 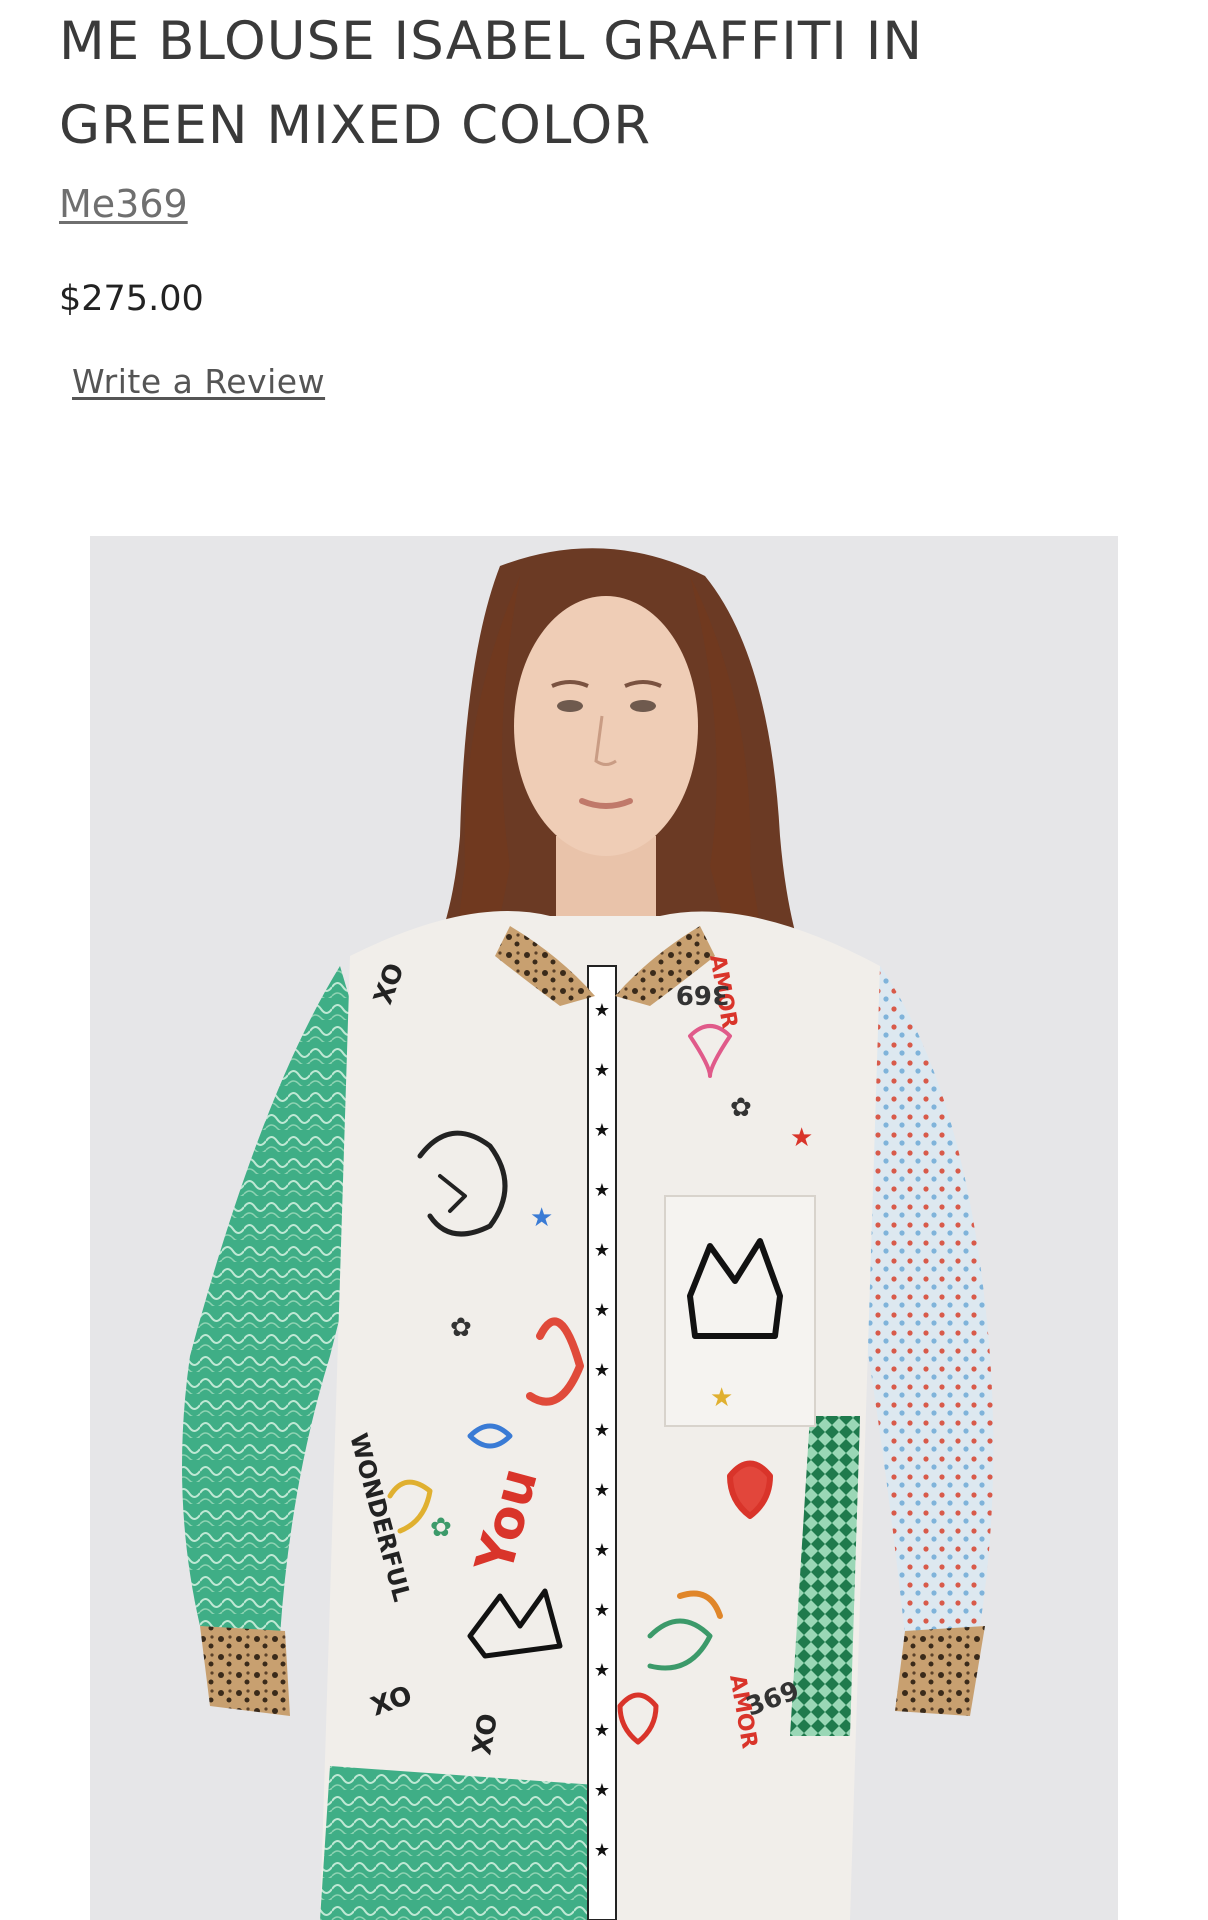 What do you see at coordinates (355, 125) in the screenshot?
I see `product-title-line-2: GREEN MIXED COLOR` at bounding box center [355, 125].